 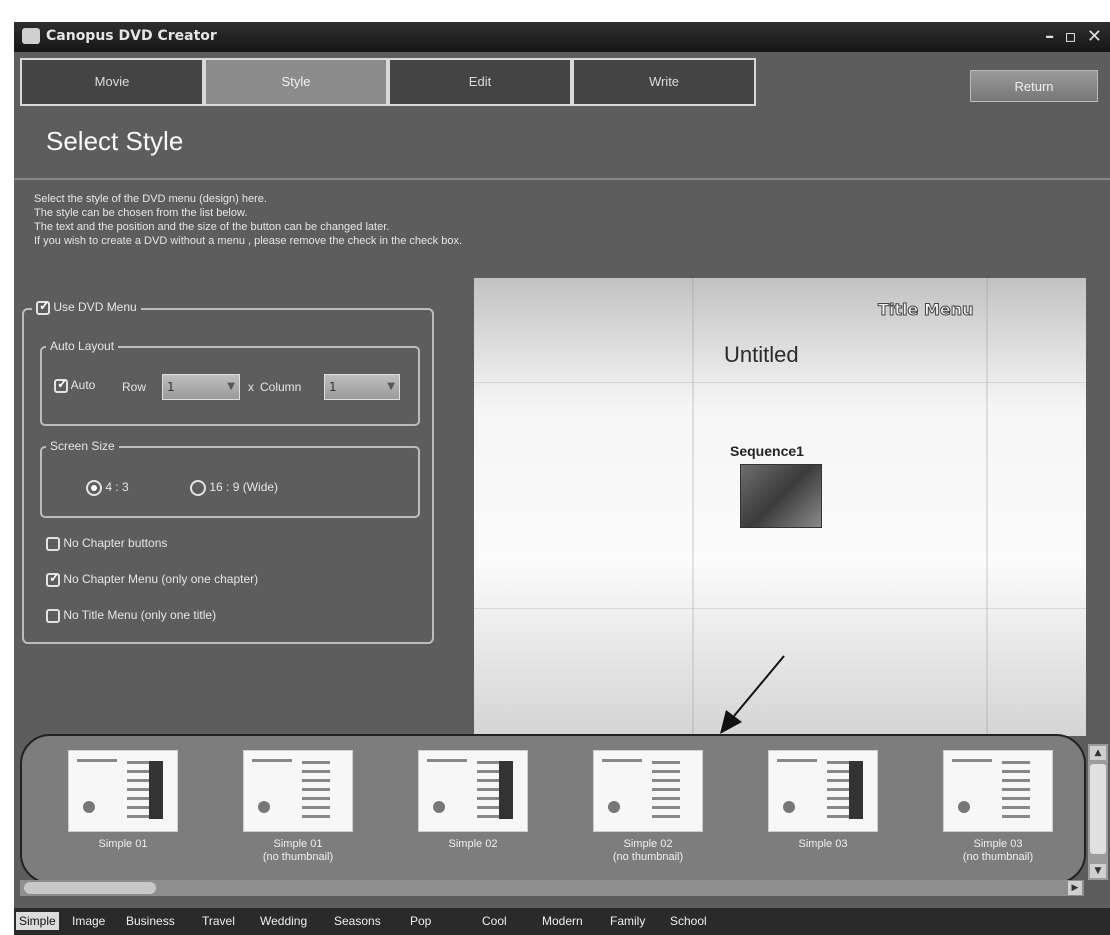 What do you see at coordinates (37, 921) in the screenshot?
I see `category-tab-simple: Simple` at bounding box center [37, 921].